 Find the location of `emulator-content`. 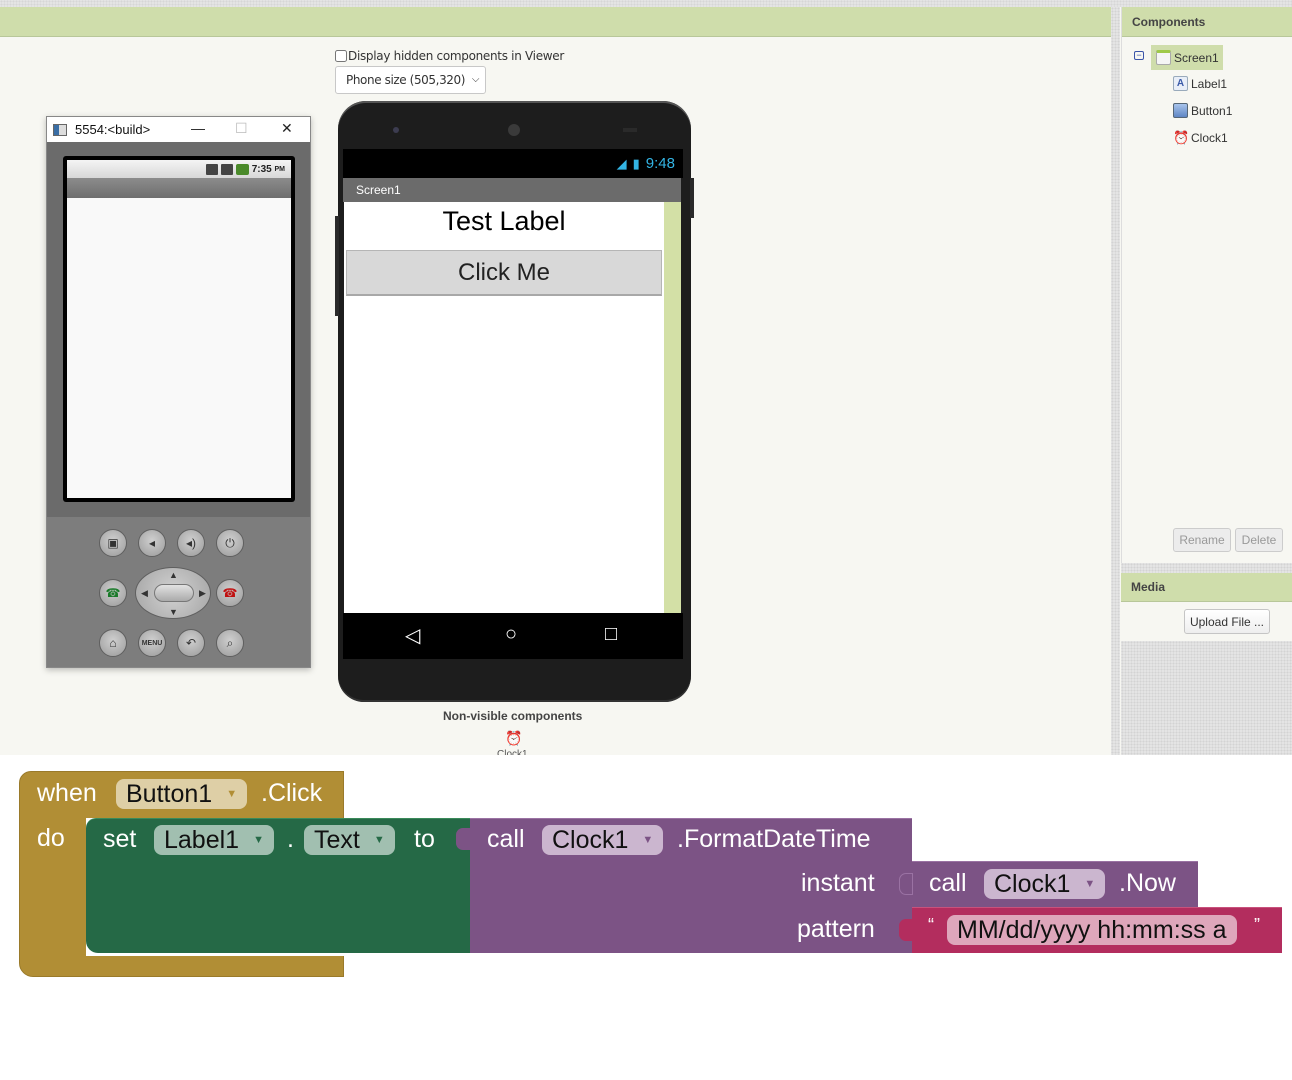

emulator-content is located at coordinates (179, 348).